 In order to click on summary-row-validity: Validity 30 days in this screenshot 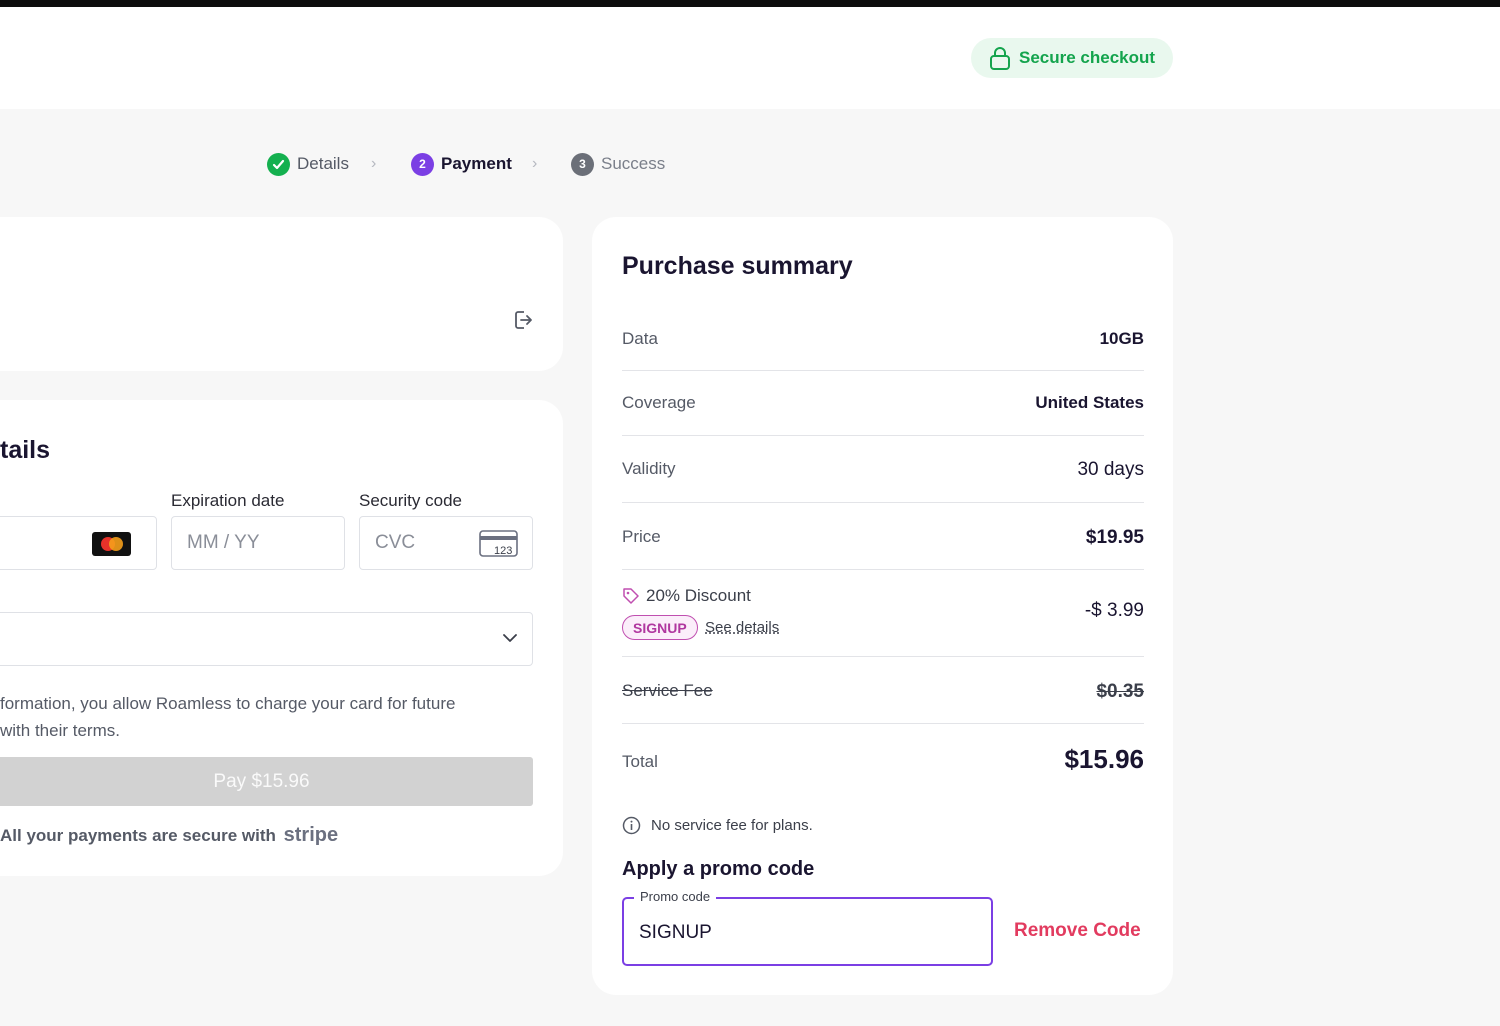, I will do `click(883, 469)`.